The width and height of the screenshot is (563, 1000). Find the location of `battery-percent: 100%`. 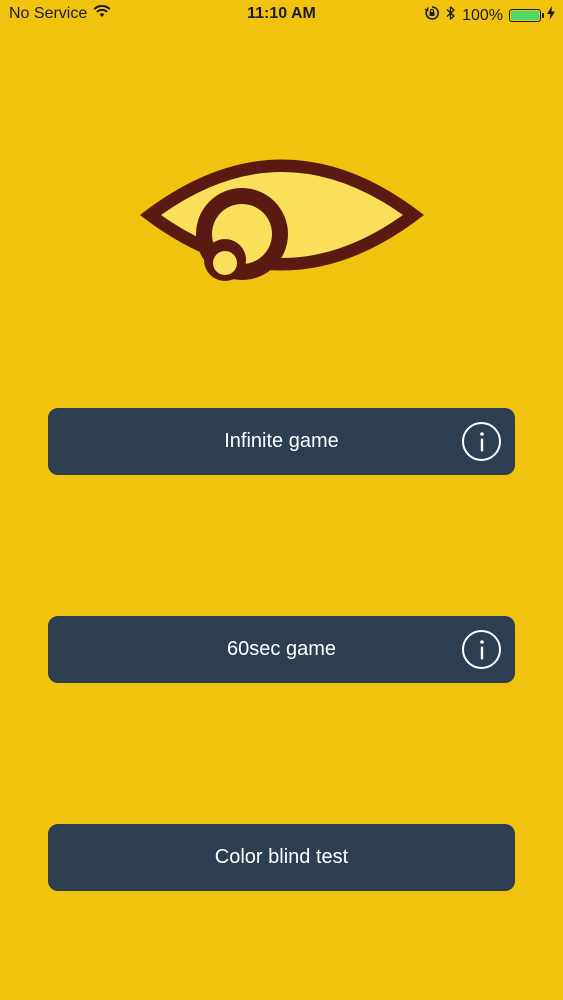

battery-percent: 100% is located at coordinates (482, 15).